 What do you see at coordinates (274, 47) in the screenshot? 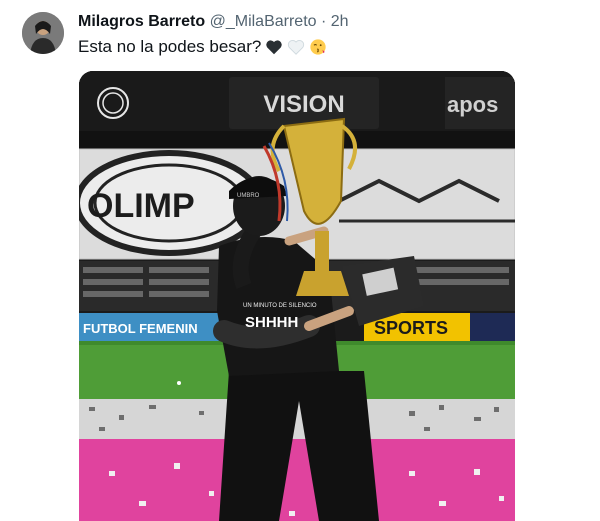
I see `black-heart-icon` at bounding box center [274, 47].